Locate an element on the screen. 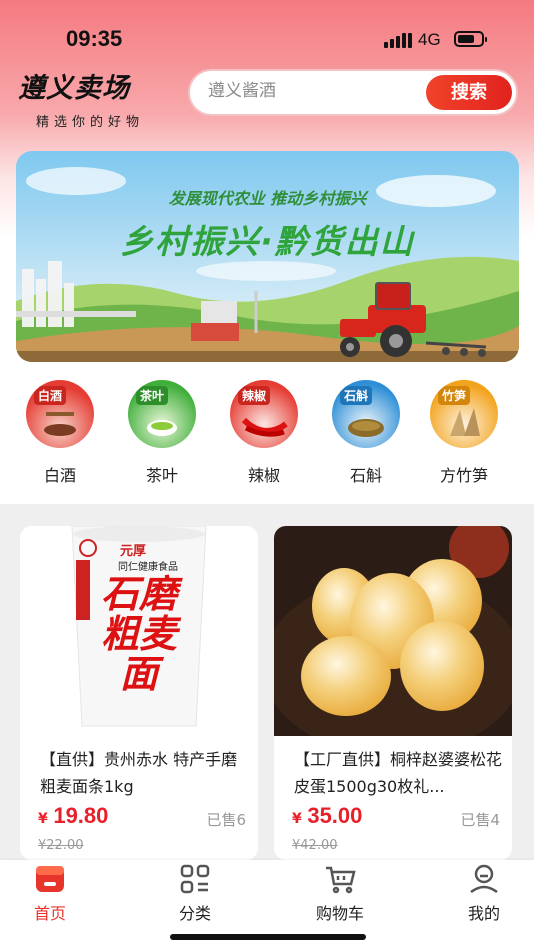 Image resolution: width=534 pixels, height=950 pixels. package-name: 石磨粗麦面 is located at coordinates (138, 634).